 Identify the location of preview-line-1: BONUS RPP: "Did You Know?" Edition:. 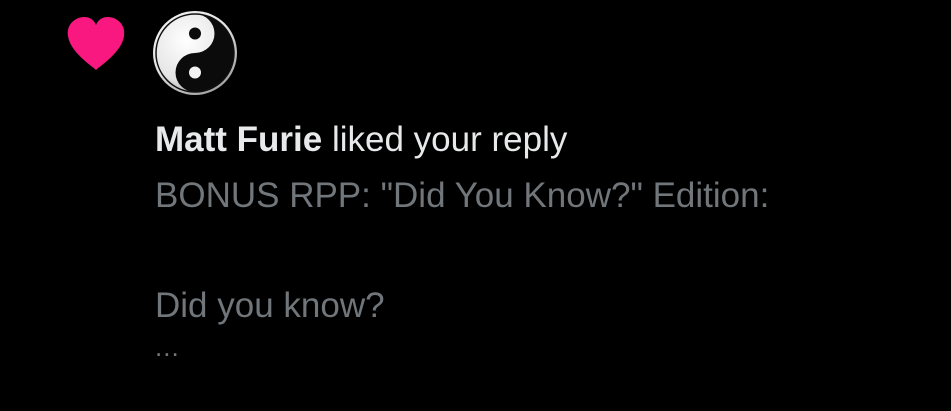
(462, 195).